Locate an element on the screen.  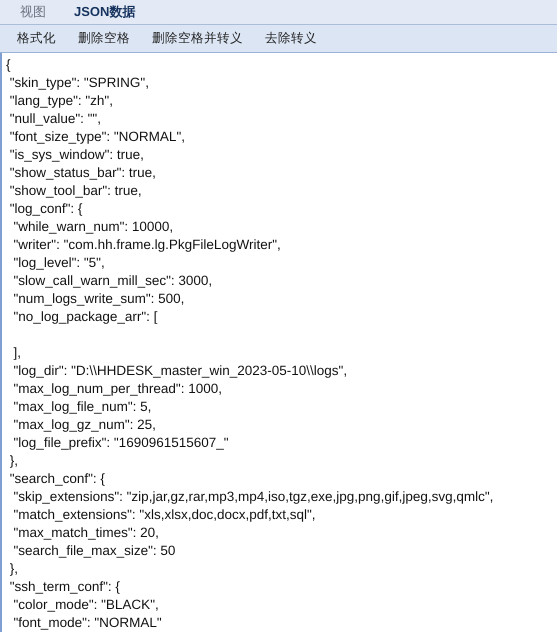
toolbar-button: 去除转义 is located at coordinates (291, 39).